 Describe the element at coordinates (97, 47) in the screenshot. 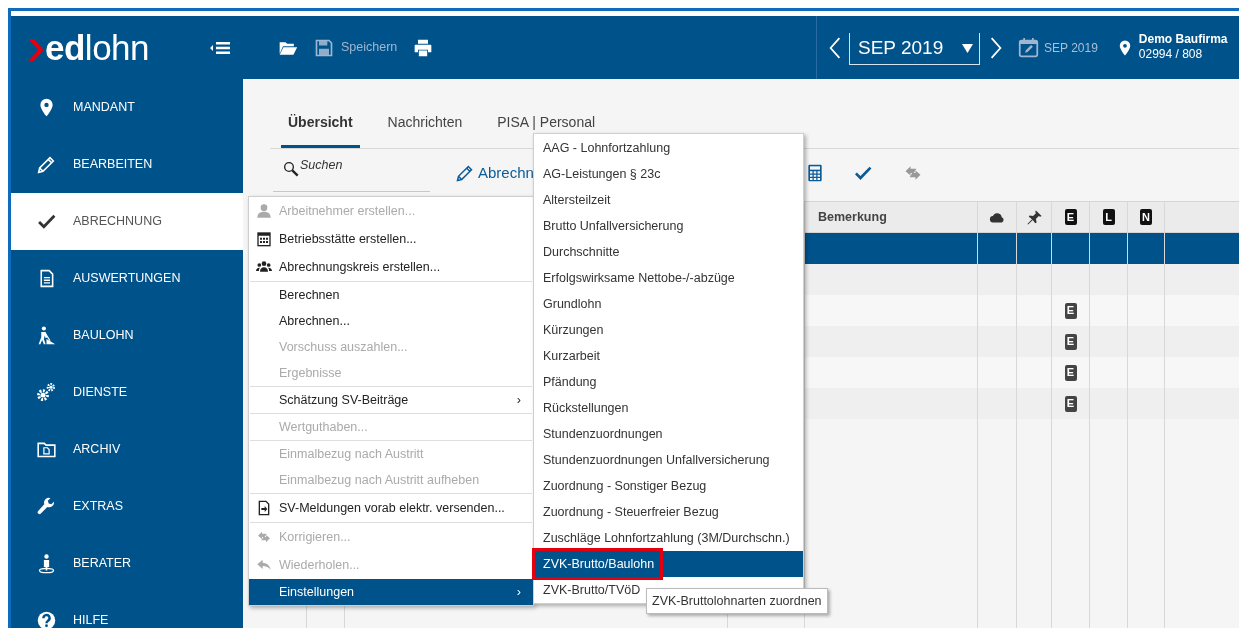

I see `app-logo: edlohn` at that location.